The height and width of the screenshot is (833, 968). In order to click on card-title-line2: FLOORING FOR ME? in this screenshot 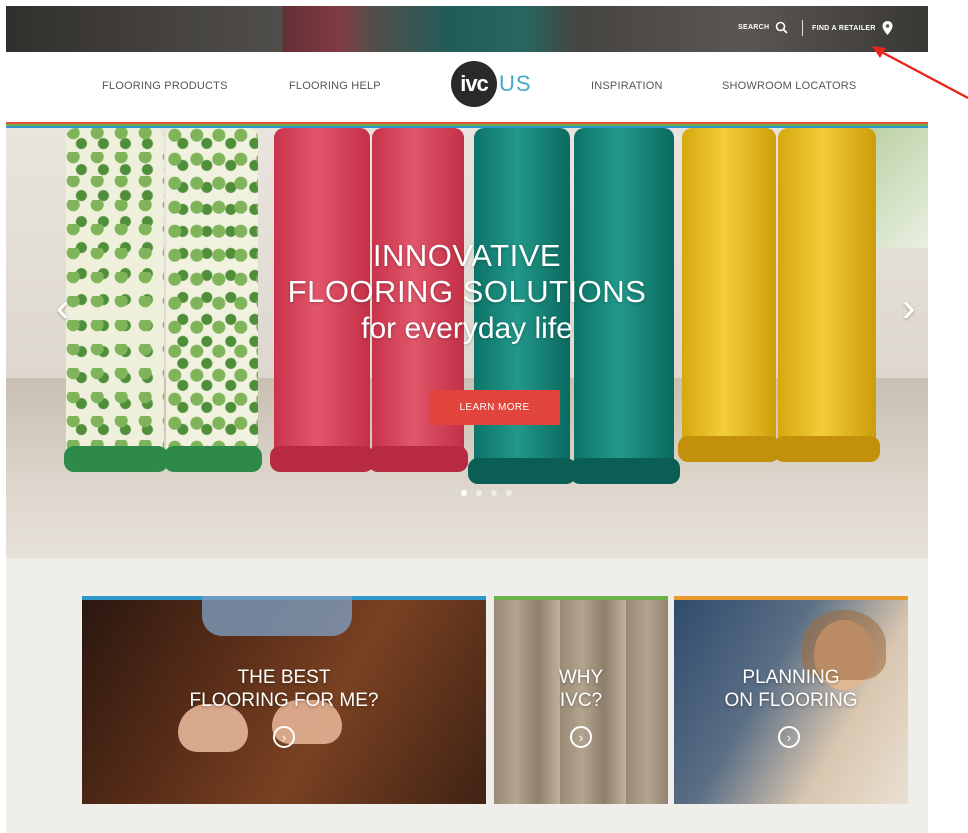, I will do `click(284, 700)`.